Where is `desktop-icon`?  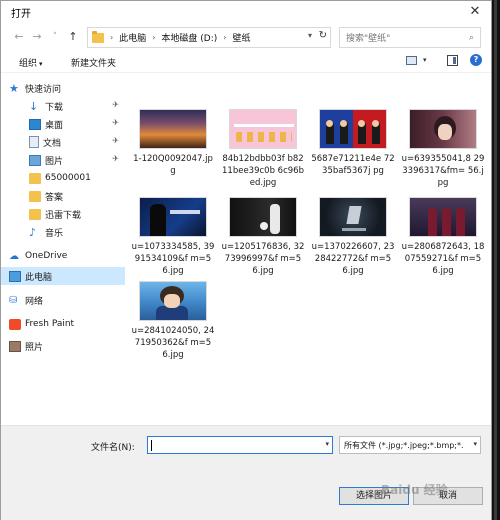
desktop-icon is located at coordinates (35, 124).